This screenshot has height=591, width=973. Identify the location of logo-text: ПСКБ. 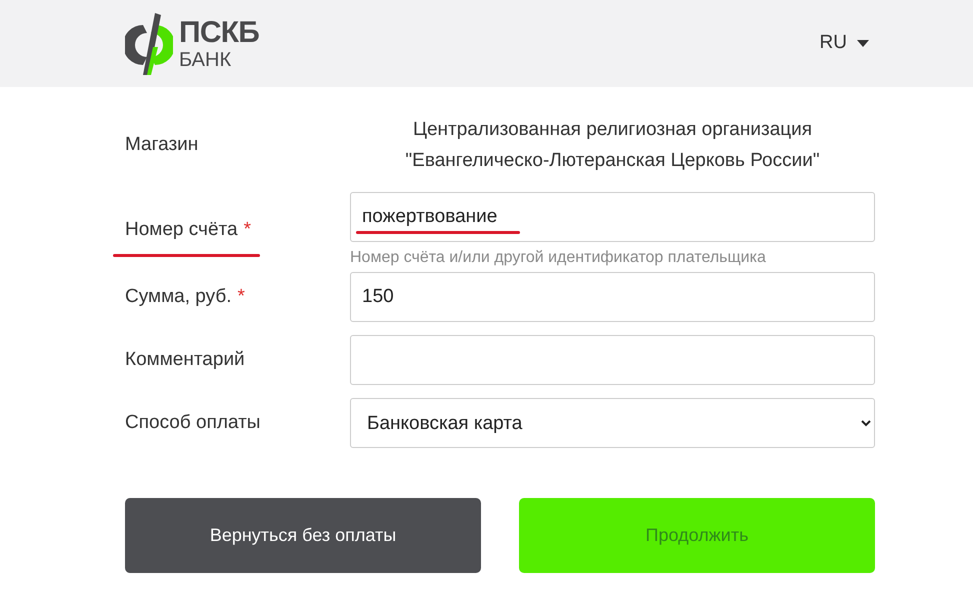
(219, 33).